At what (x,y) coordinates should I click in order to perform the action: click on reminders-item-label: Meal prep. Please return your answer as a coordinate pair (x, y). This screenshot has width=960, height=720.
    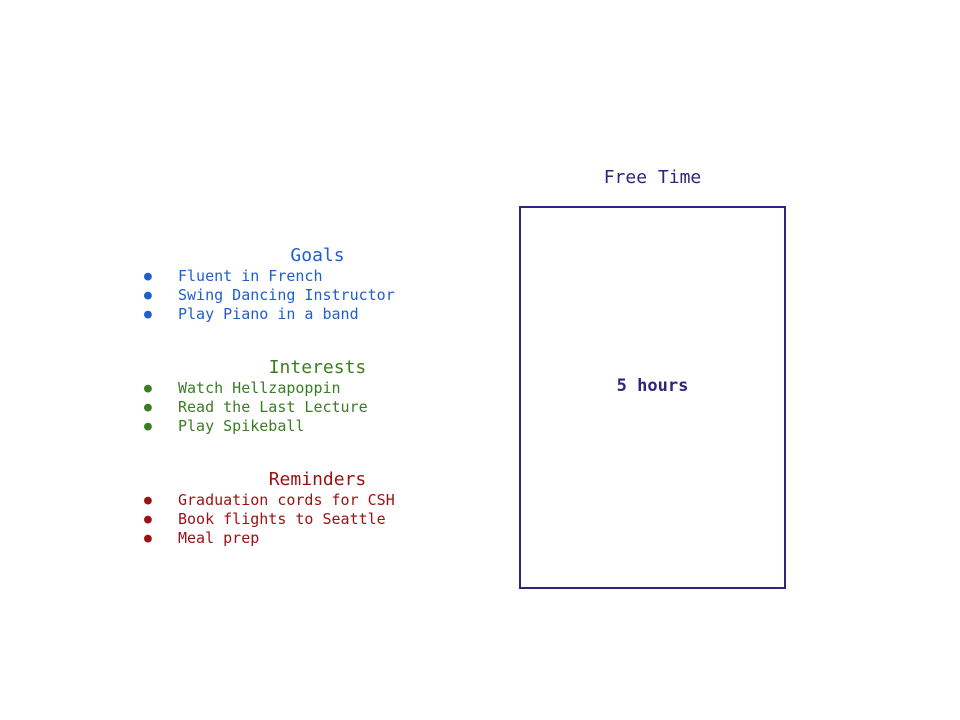
    Looking at the image, I should click on (219, 538).